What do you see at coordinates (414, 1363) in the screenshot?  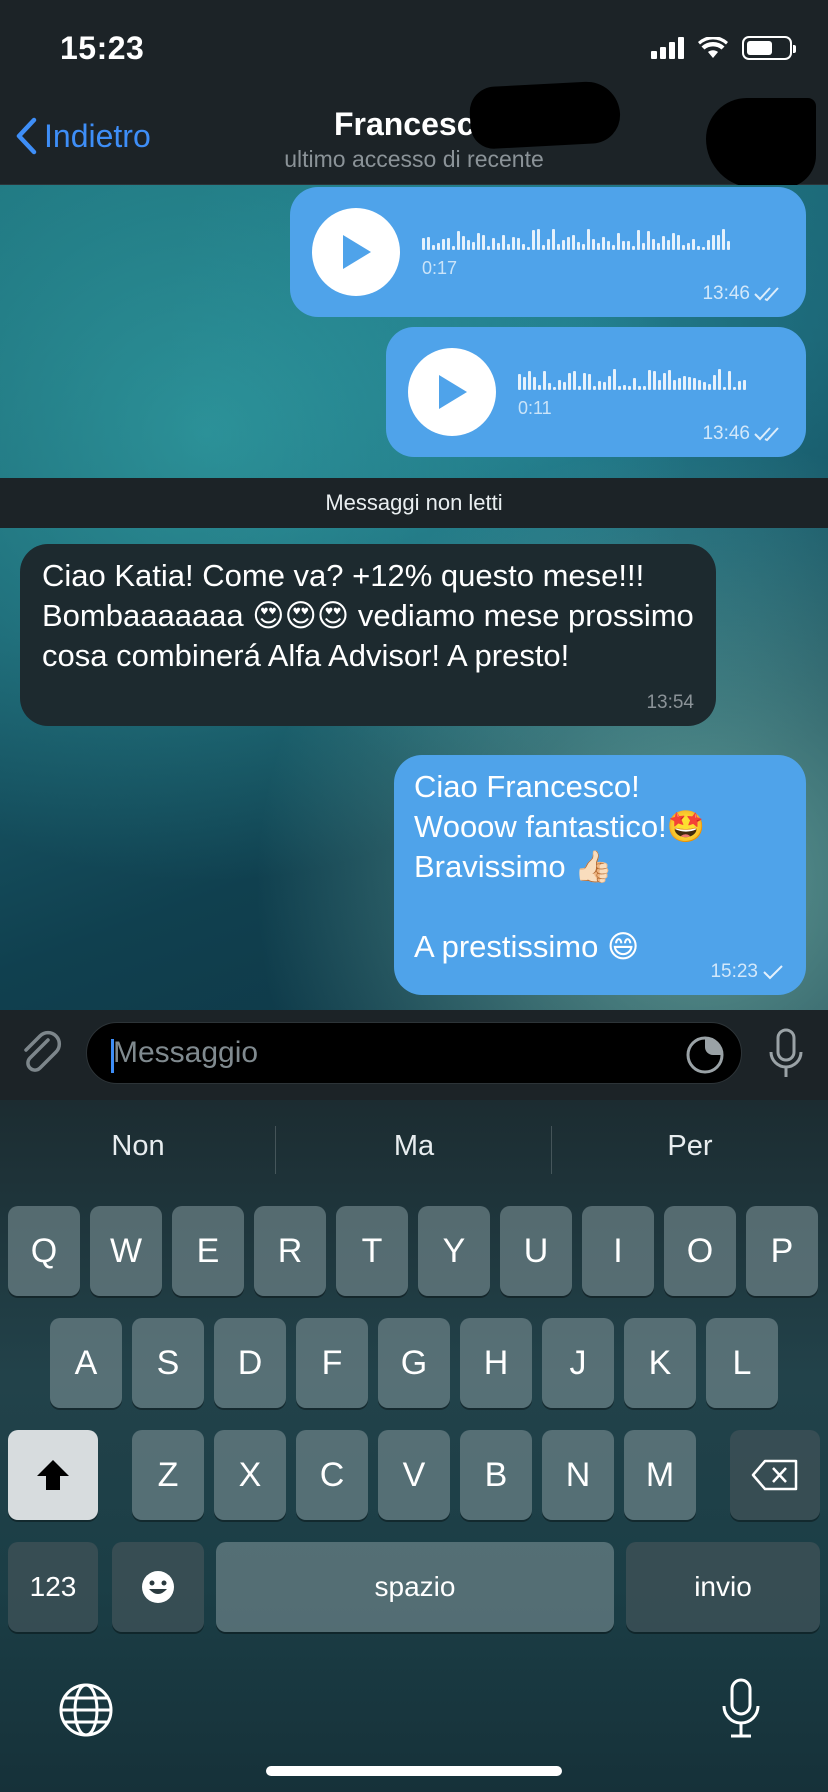 I see `key-g: G` at bounding box center [414, 1363].